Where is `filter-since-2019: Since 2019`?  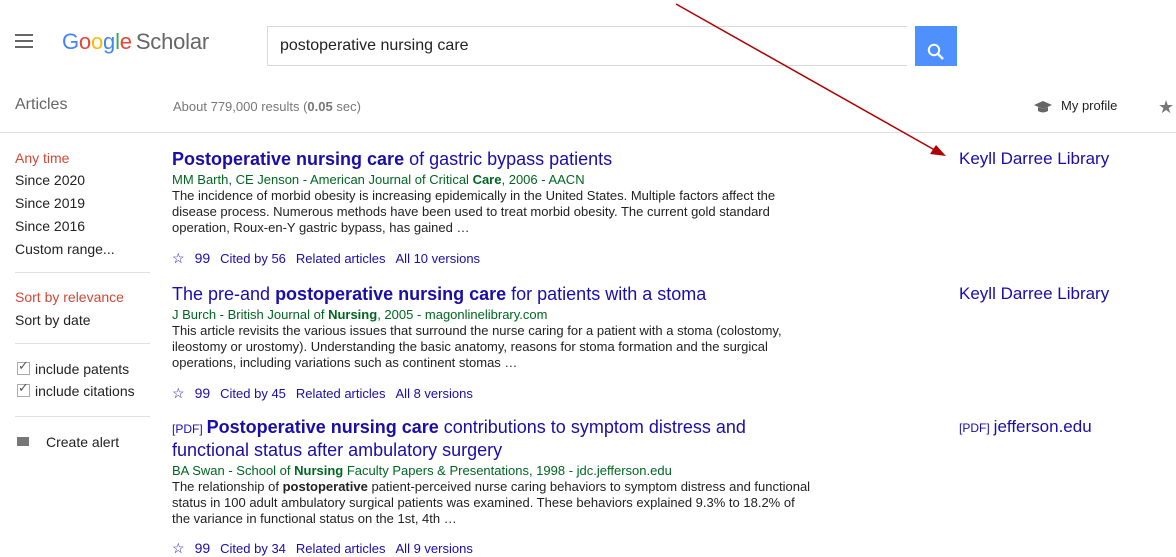 filter-since-2019: Since 2019 is located at coordinates (50, 203).